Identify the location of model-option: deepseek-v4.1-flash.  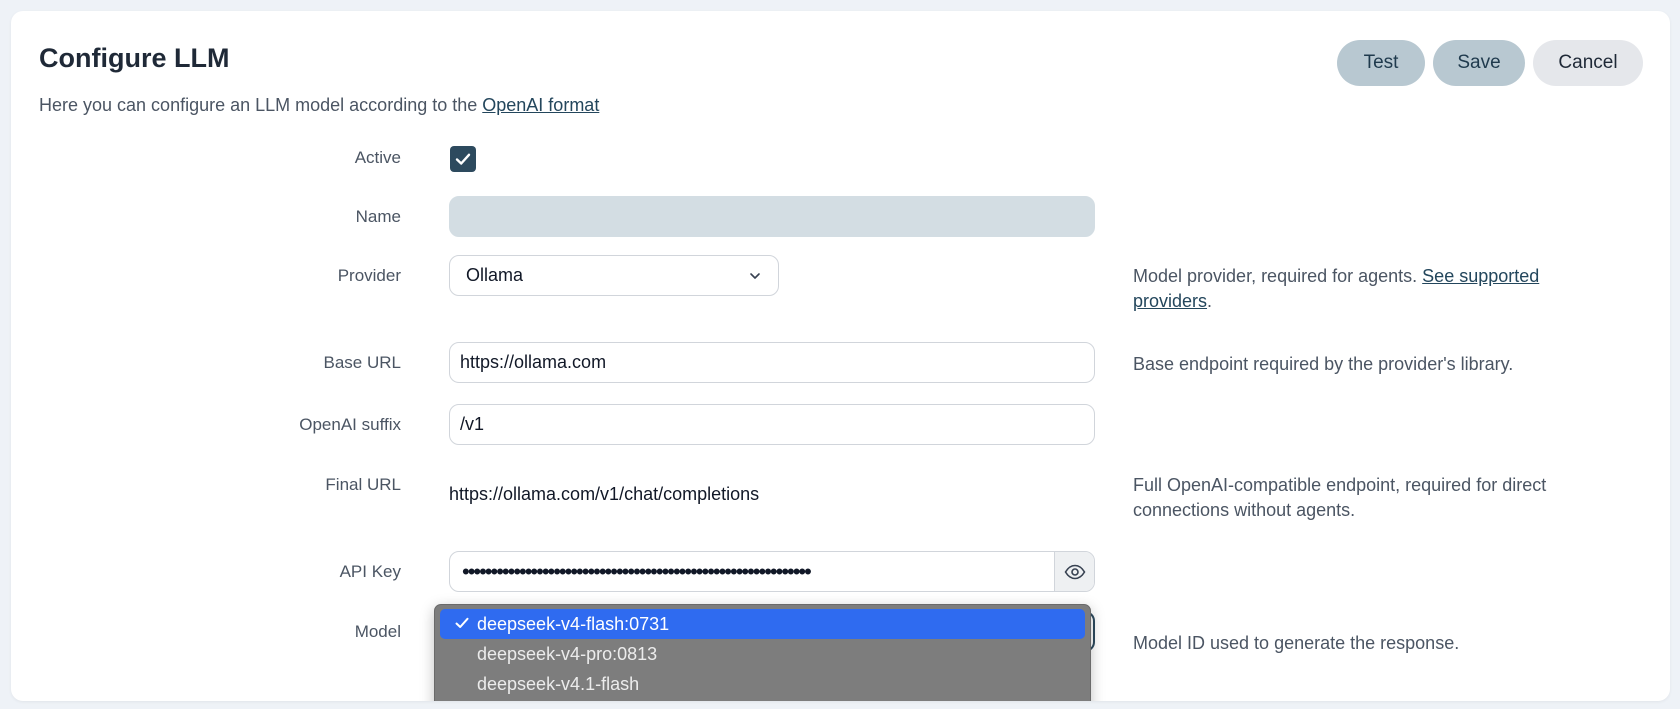
(762, 684).